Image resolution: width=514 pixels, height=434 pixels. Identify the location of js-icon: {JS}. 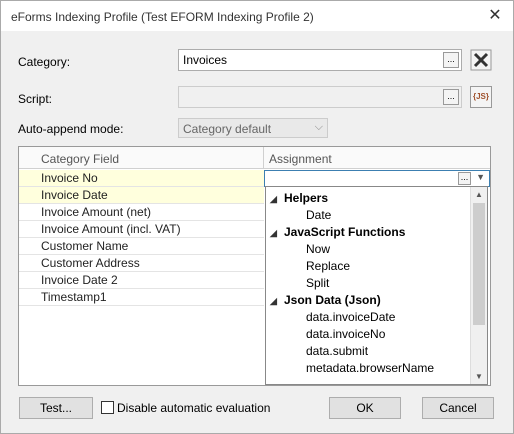
(480, 96).